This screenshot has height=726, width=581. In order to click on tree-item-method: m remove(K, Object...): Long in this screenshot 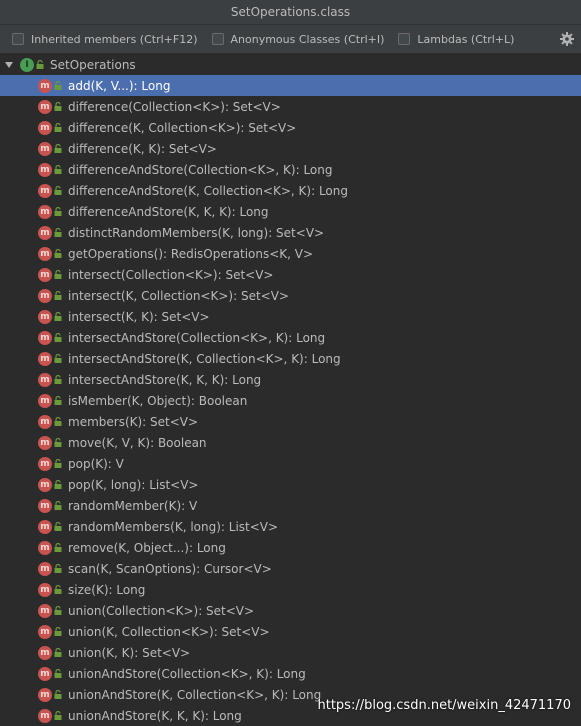, I will do `click(290, 547)`.